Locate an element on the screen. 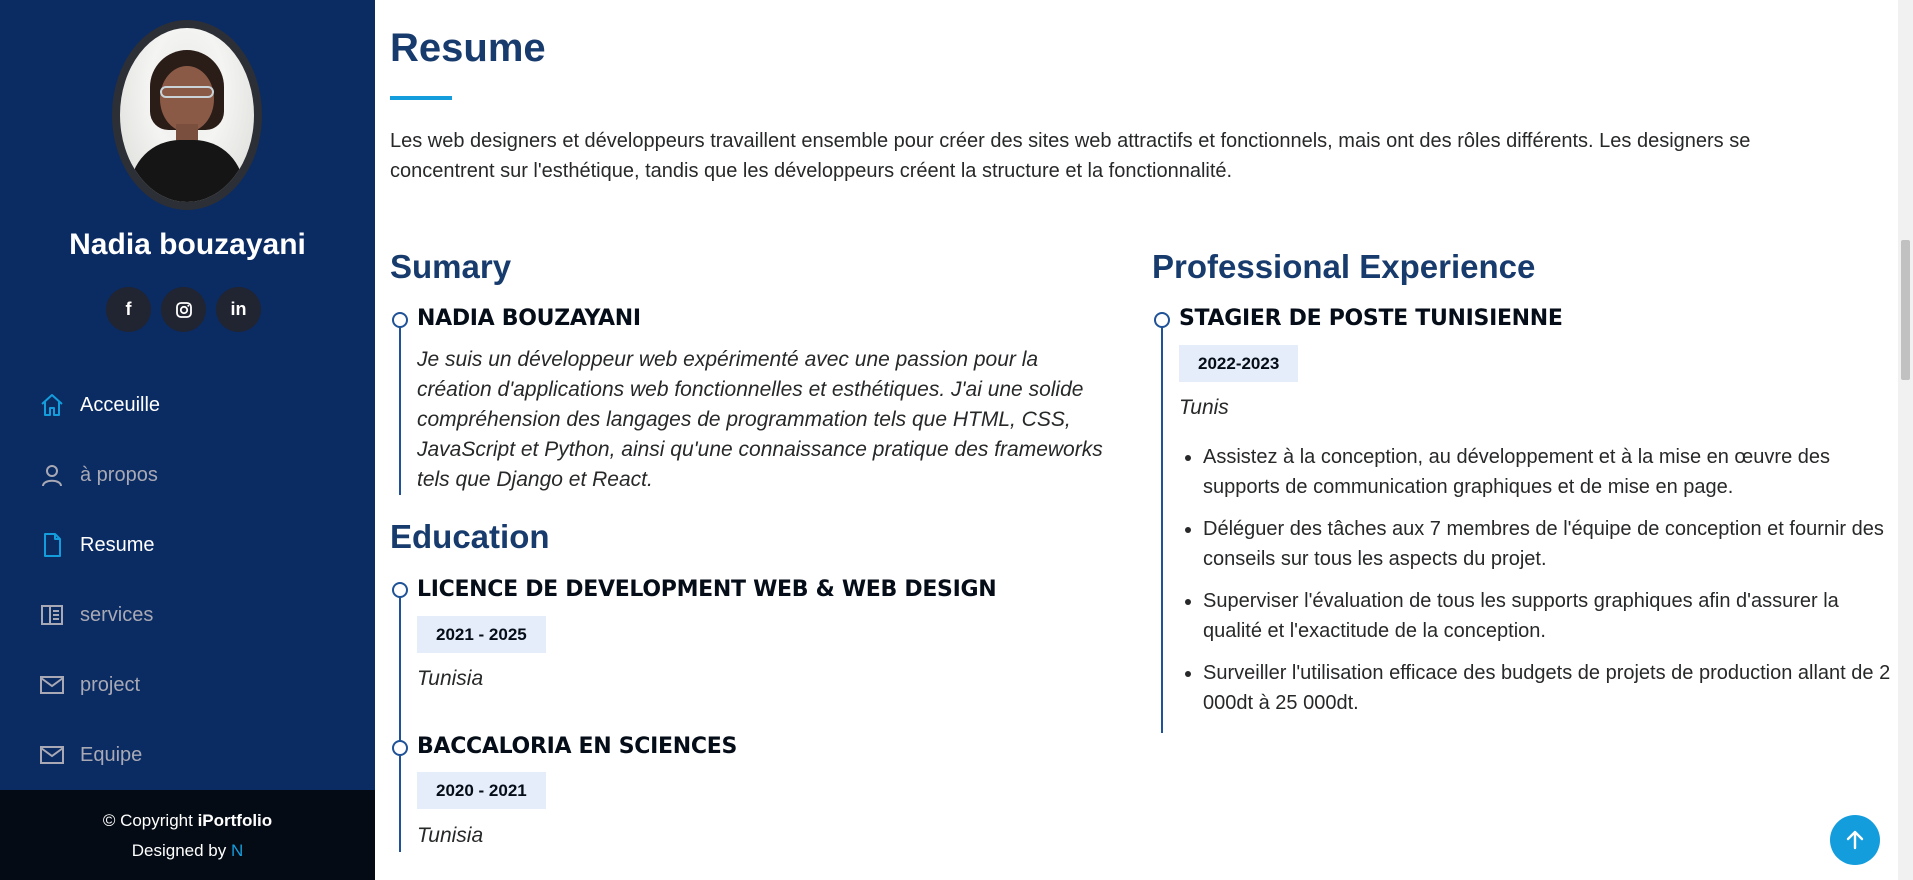 The image size is (1913, 880). house-icon is located at coordinates (52, 405).